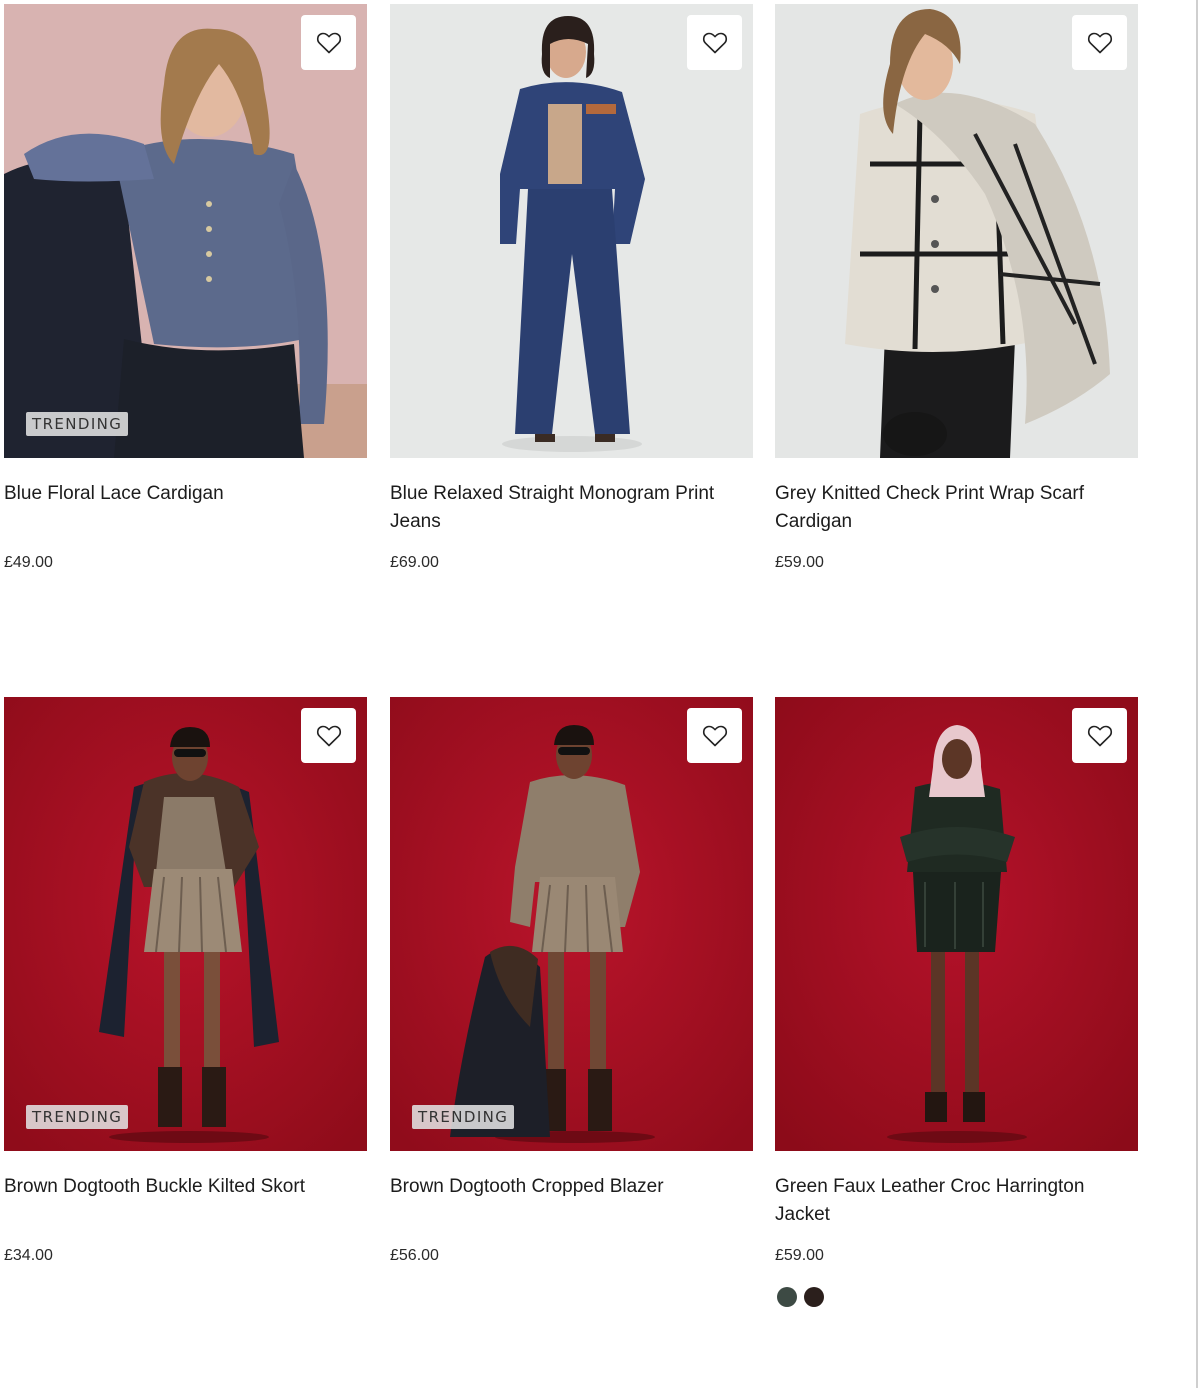 The height and width of the screenshot is (1388, 1200). What do you see at coordinates (565, 1187) in the screenshot?
I see `product-title: Brown Dogtooth Cropped Blazer` at bounding box center [565, 1187].